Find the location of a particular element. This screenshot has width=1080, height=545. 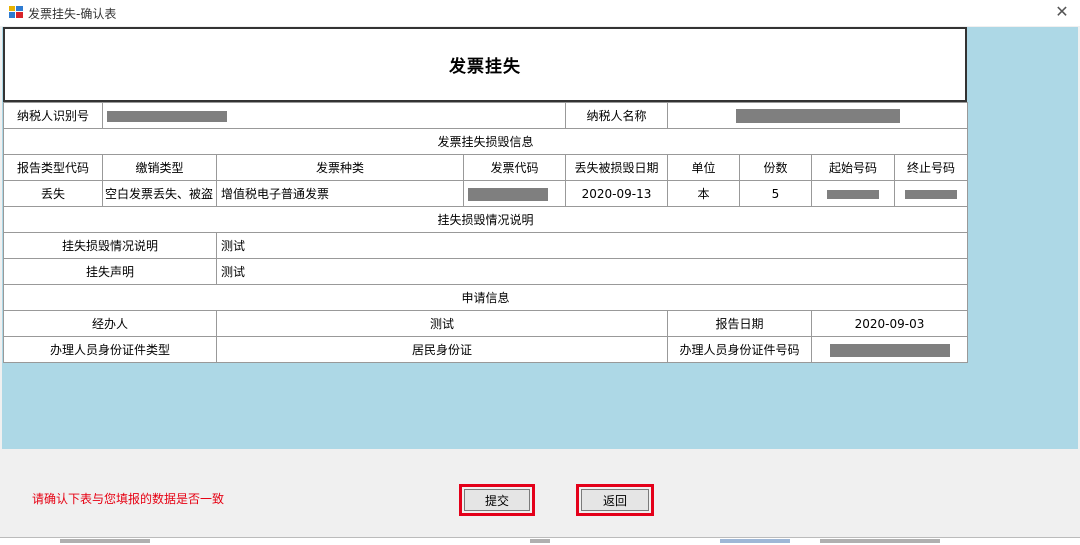

unit-cell: 本 is located at coordinates (703, 193).